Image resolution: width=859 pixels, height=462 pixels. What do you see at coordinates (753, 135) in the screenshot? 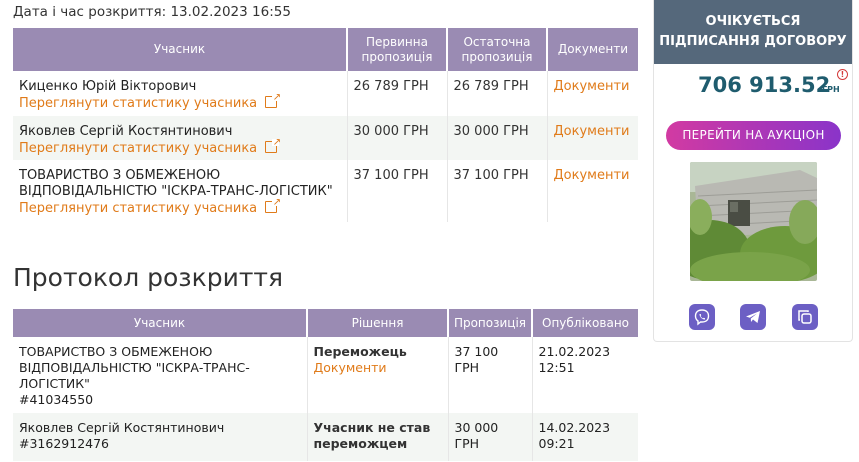
I see `go-to-auction-button: ПЕРЕЙТИ НА АУКЦІОН` at bounding box center [753, 135].